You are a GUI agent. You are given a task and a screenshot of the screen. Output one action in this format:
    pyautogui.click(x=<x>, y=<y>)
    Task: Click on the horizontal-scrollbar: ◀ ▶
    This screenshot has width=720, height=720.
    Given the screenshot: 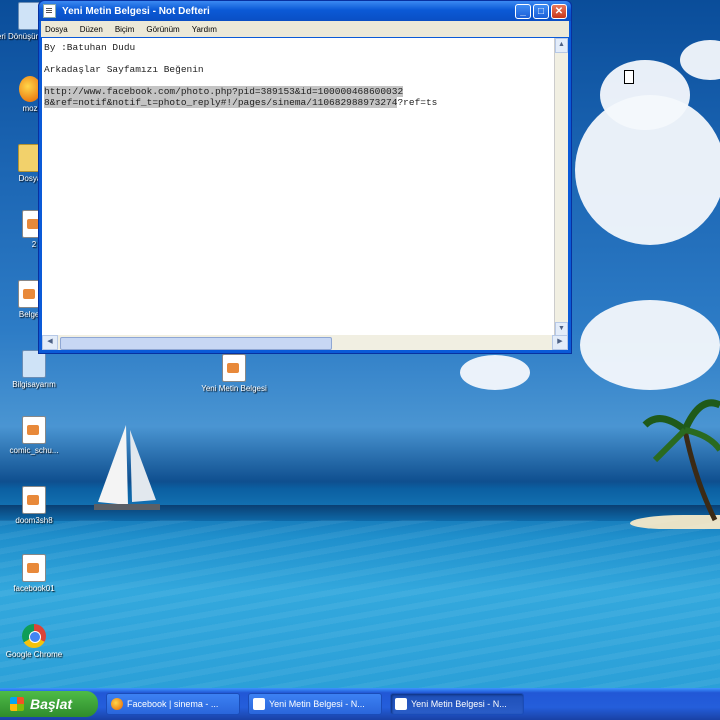 What is the action you would take?
    pyautogui.click(x=305, y=342)
    